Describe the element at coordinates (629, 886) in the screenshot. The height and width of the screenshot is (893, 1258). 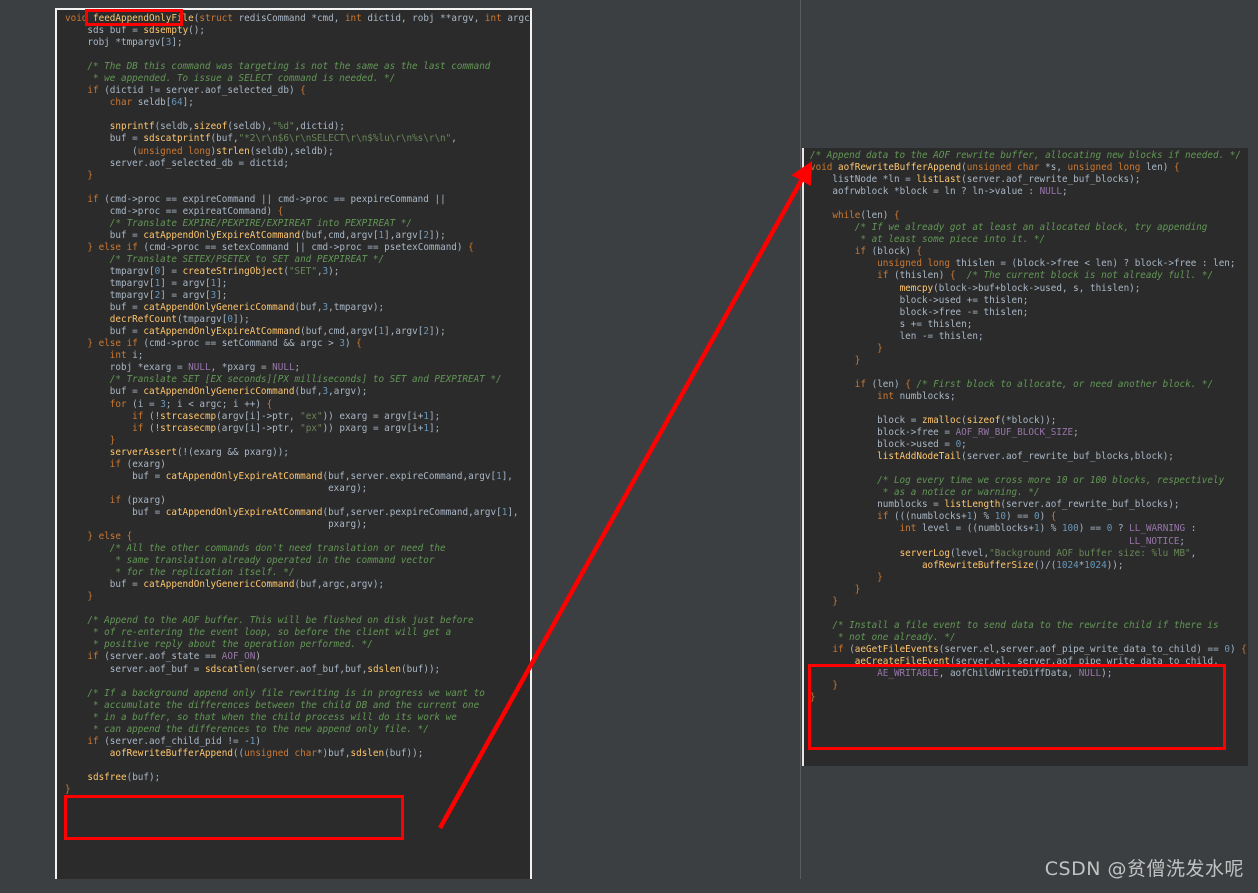
I see `bottom-background-strip` at that location.